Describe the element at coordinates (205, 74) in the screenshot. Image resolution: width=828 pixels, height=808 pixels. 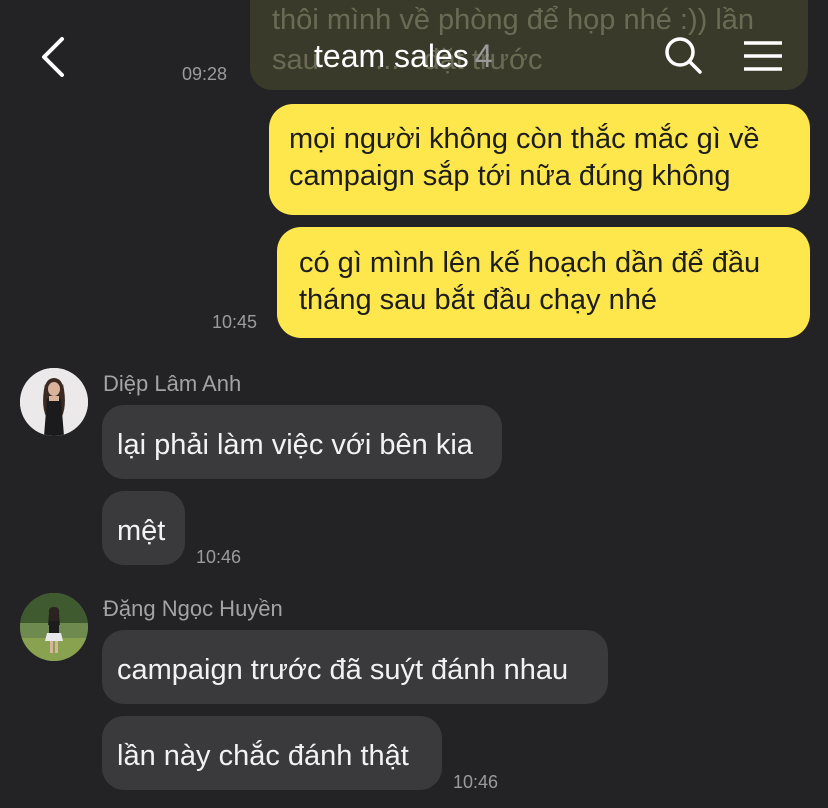
I see `message-time-partial: 09:28` at that location.